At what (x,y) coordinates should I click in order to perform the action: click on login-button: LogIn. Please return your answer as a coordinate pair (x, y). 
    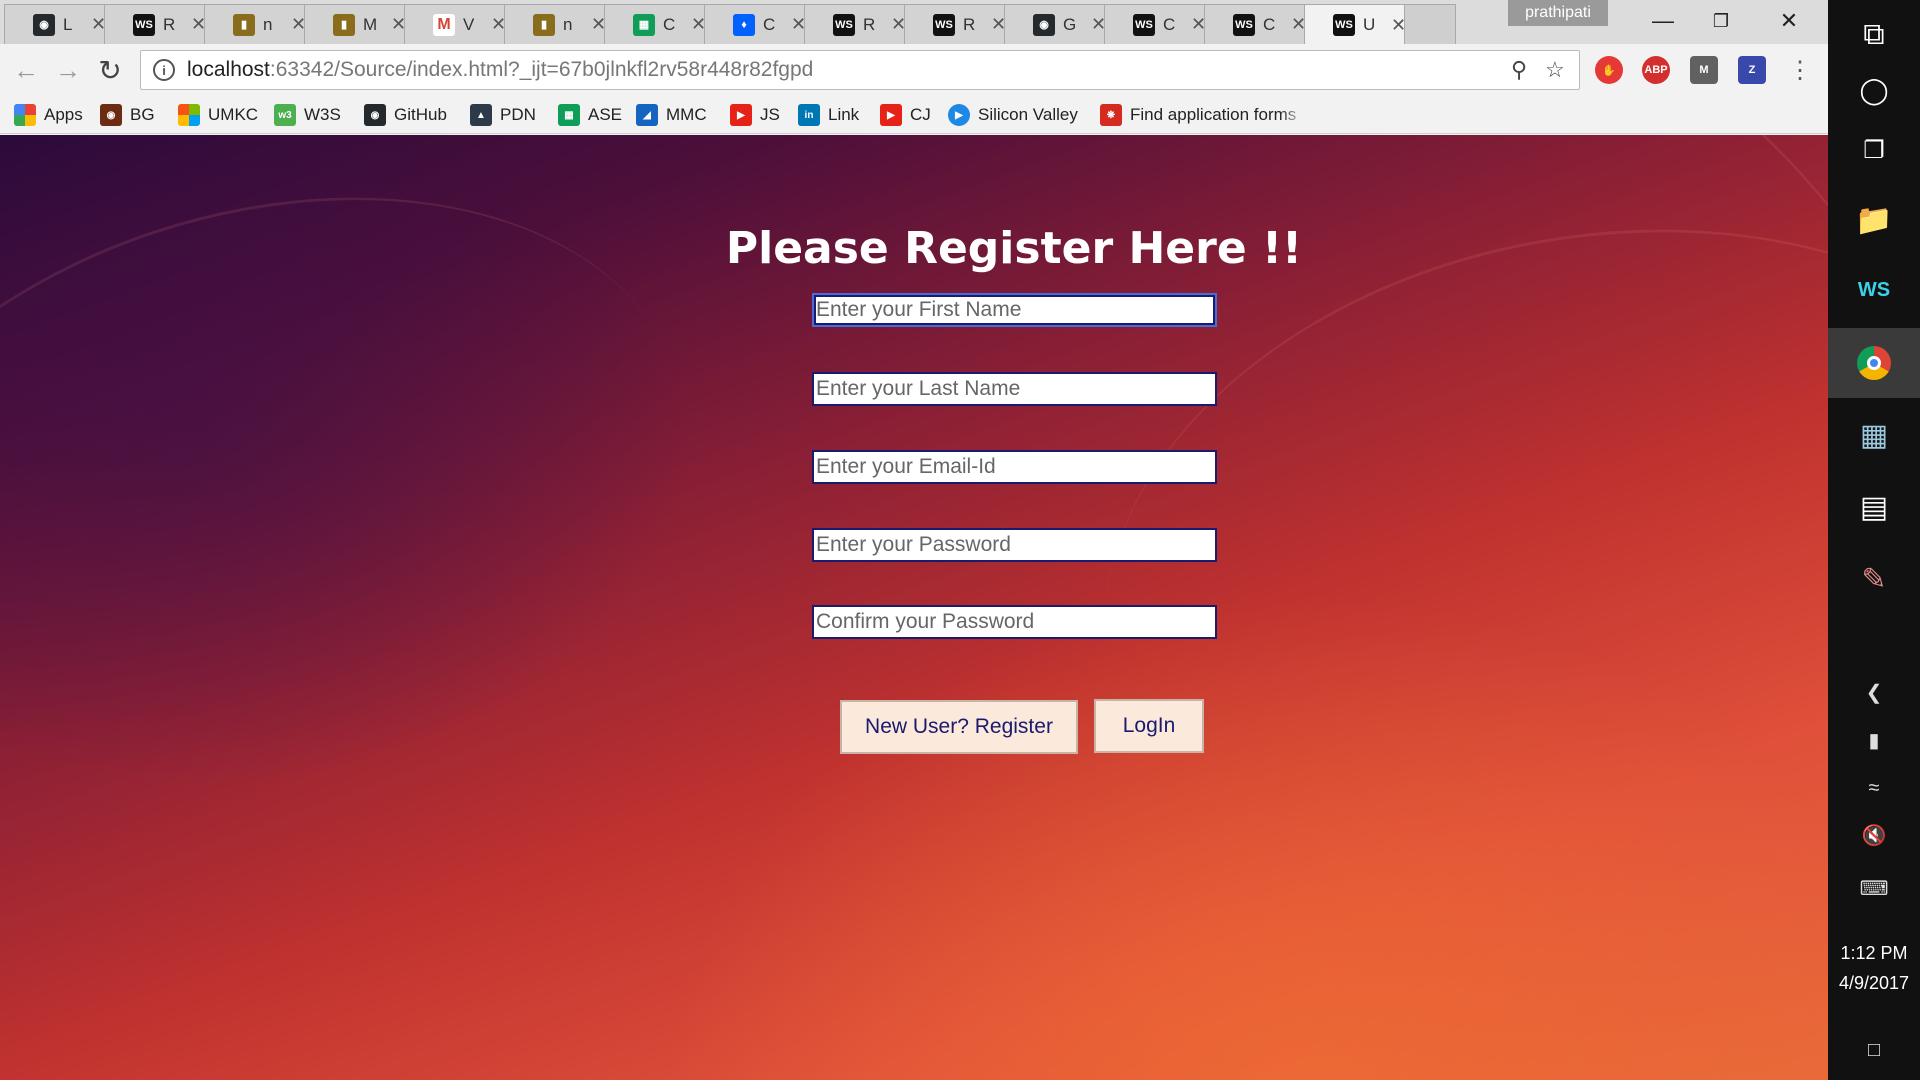
    Looking at the image, I should click on (1149, 726).